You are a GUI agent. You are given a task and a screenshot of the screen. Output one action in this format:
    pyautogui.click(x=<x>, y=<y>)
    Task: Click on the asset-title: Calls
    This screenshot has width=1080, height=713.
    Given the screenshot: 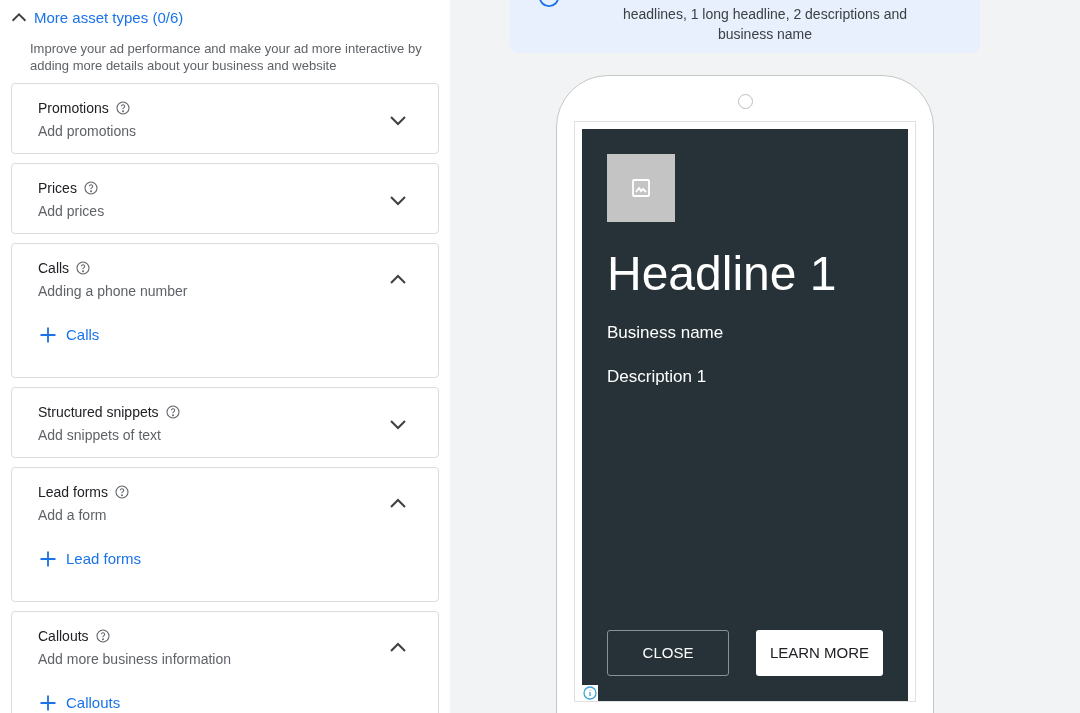 What is the action you would take?
    pyautogui.click(x=54, y=268)
    